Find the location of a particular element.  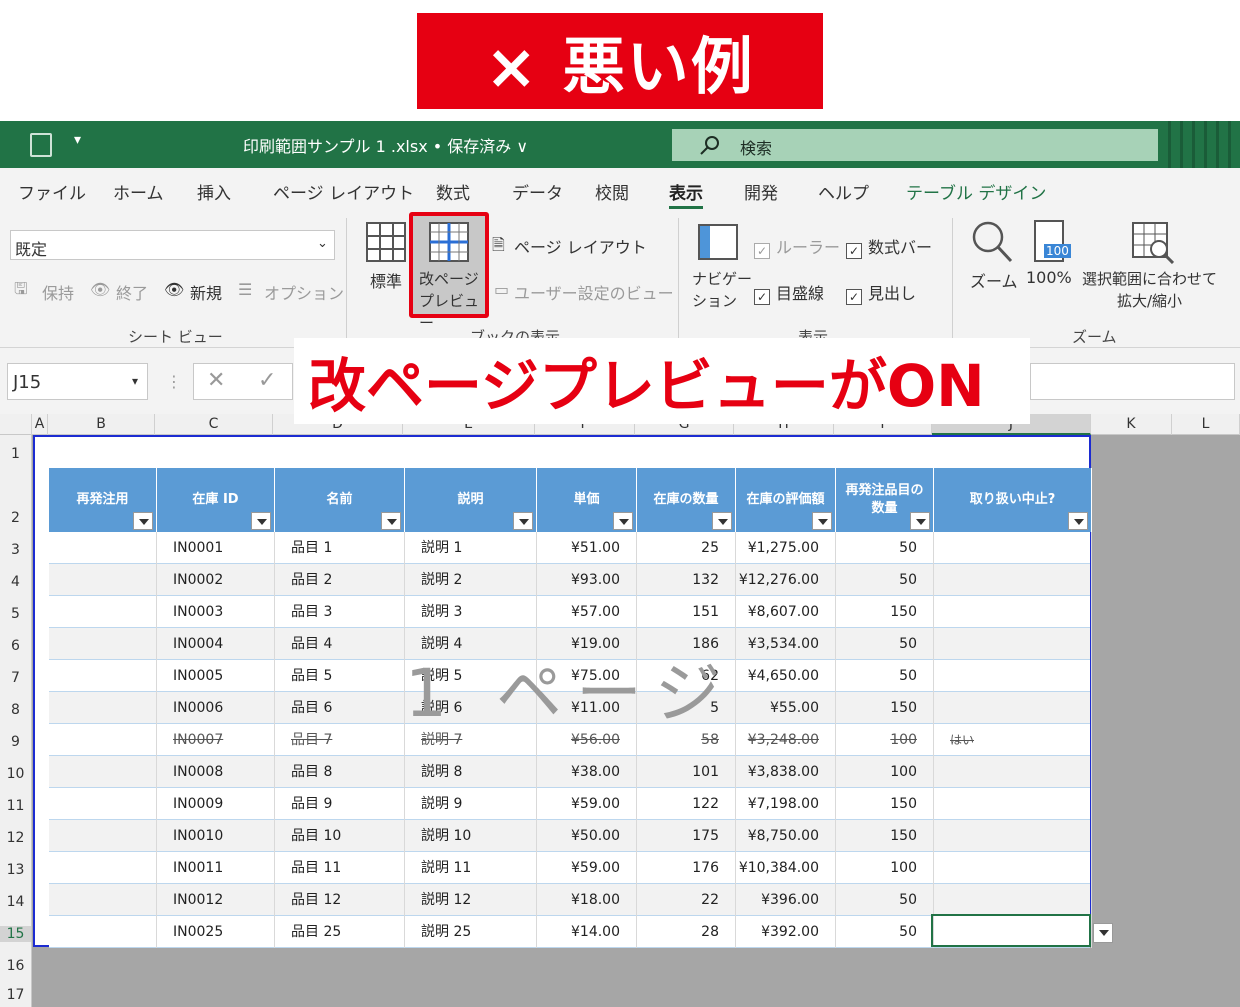

table-cell: 説明 25 is located at coordinates (471, 932).